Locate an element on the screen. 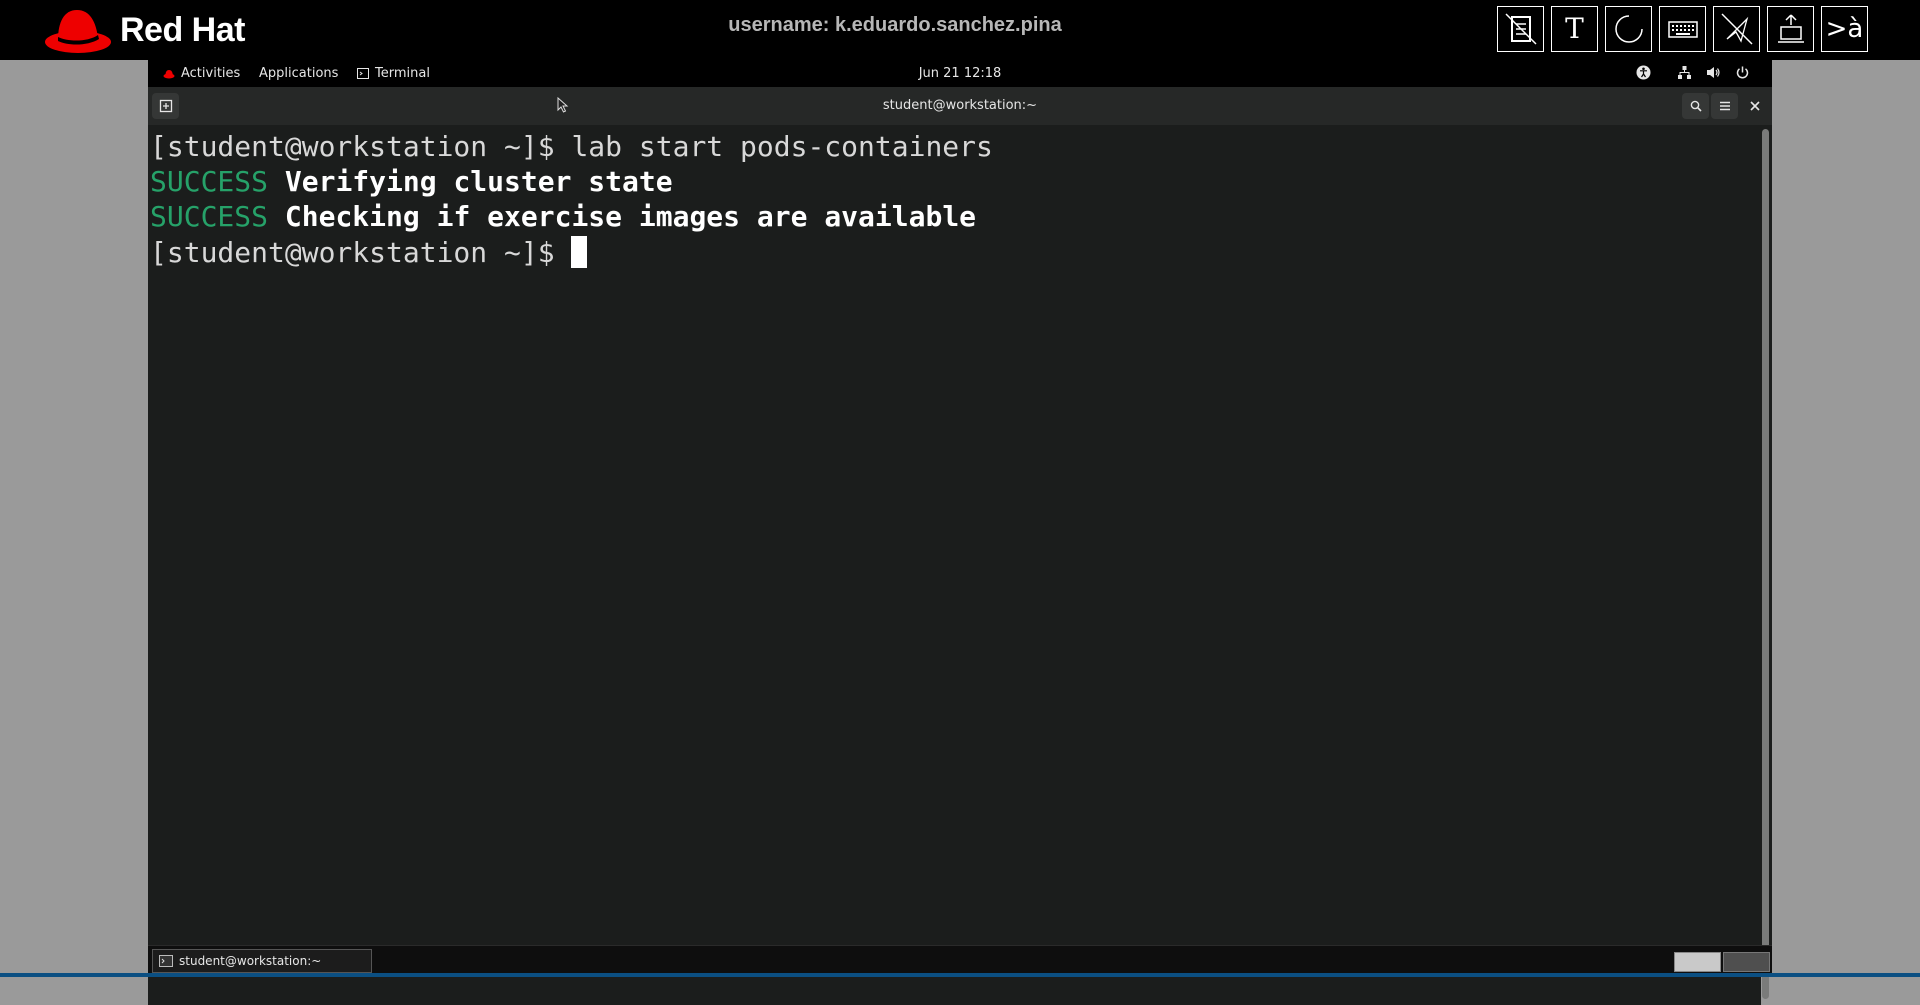 The image size is (1920, 1005). volume-icon is located at coordinates (1713, 72).